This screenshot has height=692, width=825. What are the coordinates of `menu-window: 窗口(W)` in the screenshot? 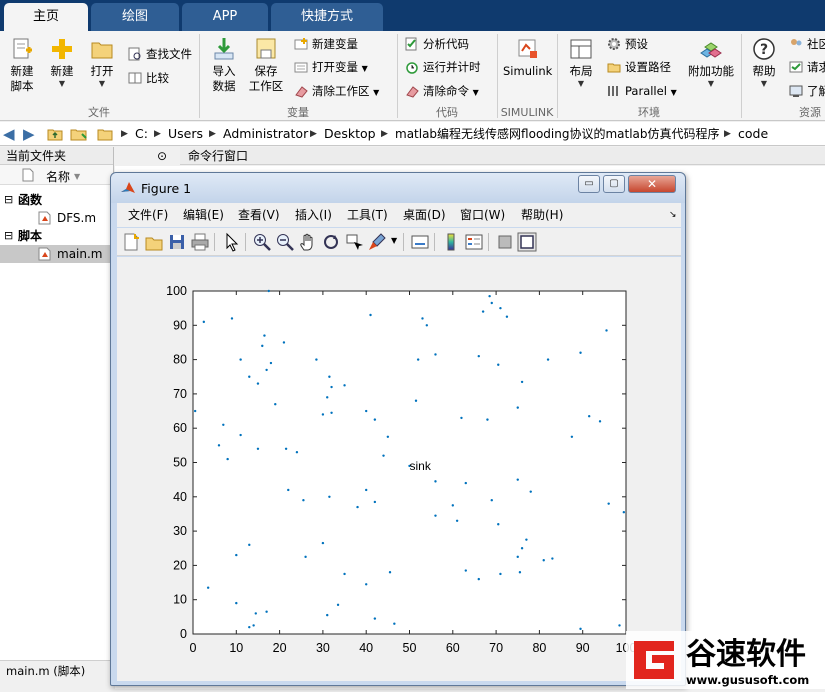 It's located at (482, 215).